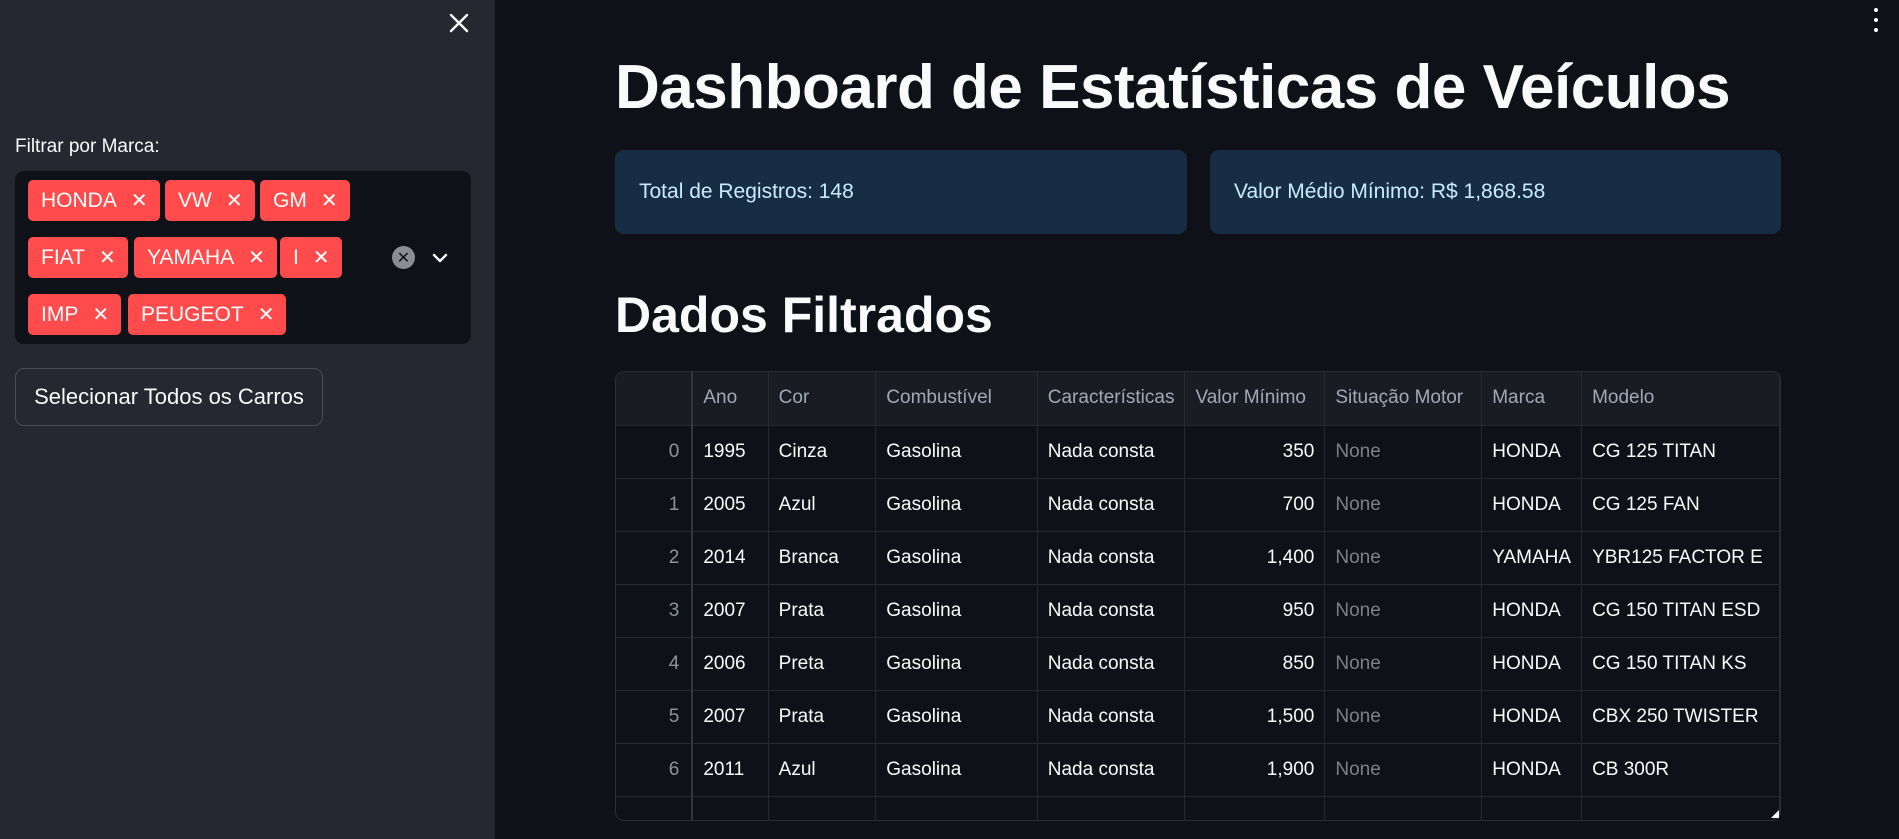 The height and width of the screenshot is (839, 1899). I want to click on table-cell: Preta, so click(822, 664).